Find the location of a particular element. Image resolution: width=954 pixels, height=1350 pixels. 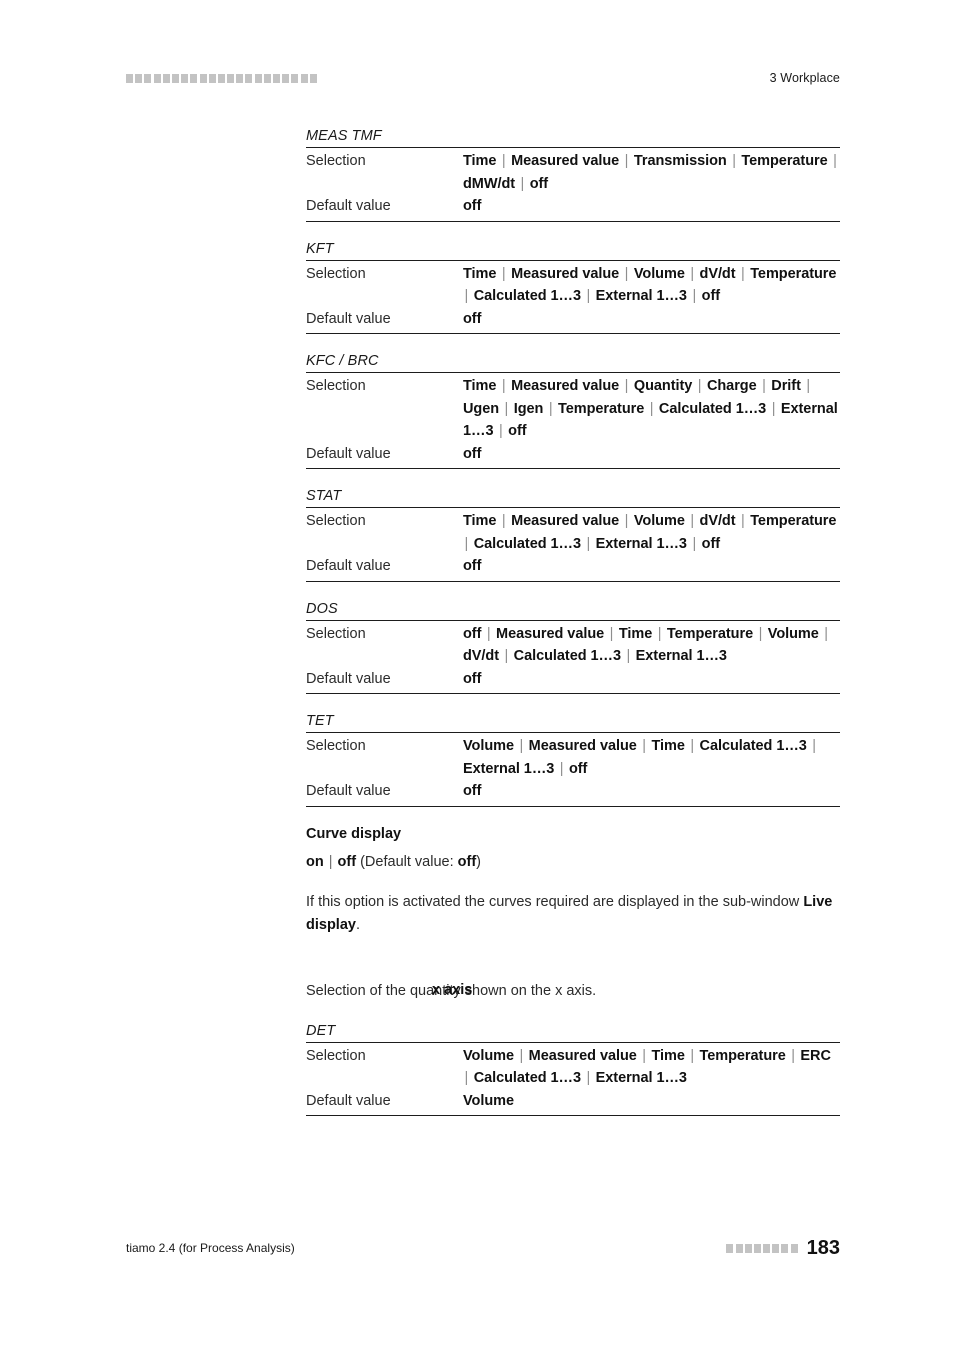

spec-table-caption: DET is located at coordinates (321, 1030).